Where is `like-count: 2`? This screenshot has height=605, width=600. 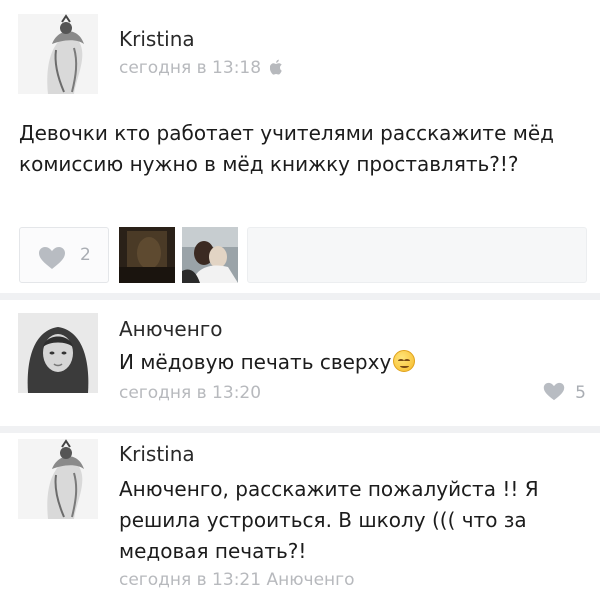 like-count: 2 is located at coordinates (85, 255).